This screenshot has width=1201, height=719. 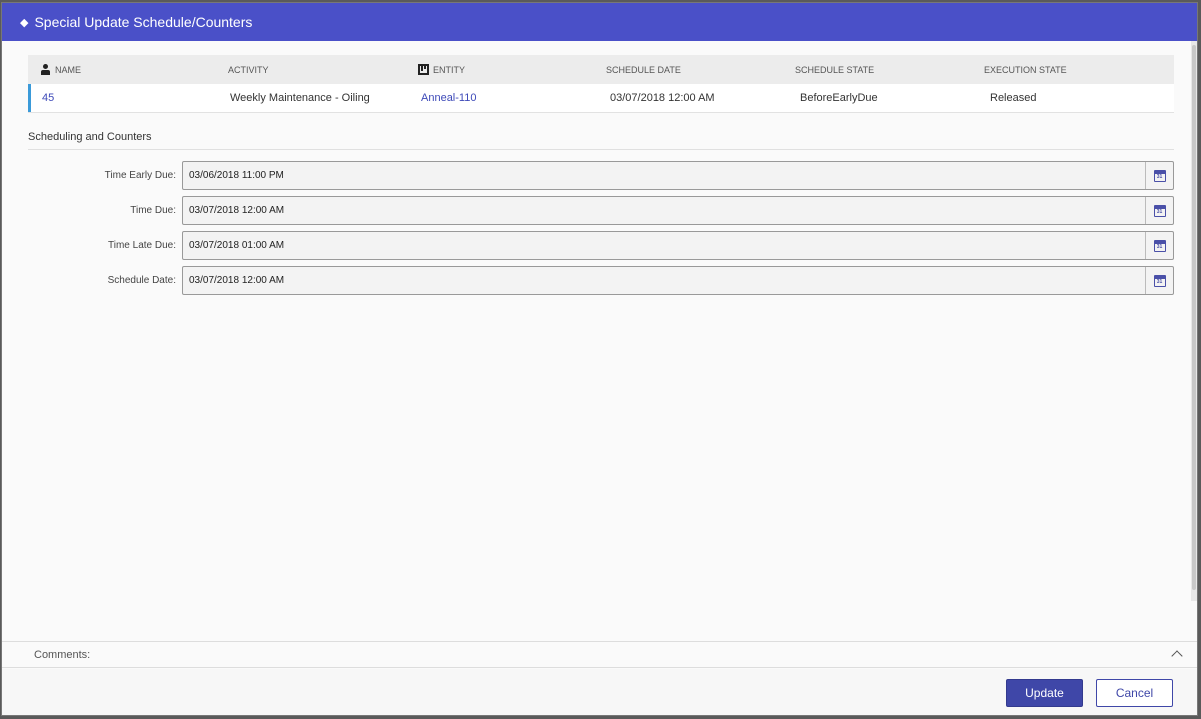 I want to click on header-name: NAME, so click(x=60, y=69).